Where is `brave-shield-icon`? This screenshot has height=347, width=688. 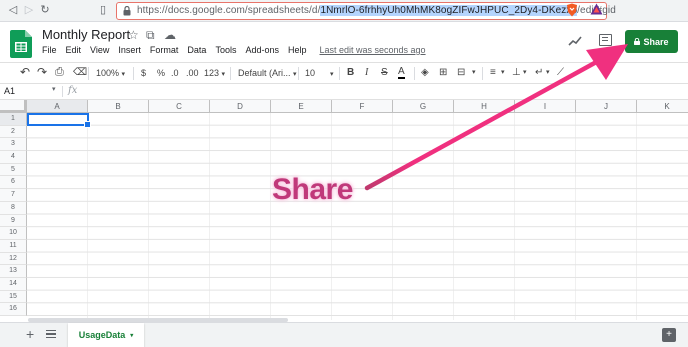 brave-shield-icon is located at coordinates (572, 10).